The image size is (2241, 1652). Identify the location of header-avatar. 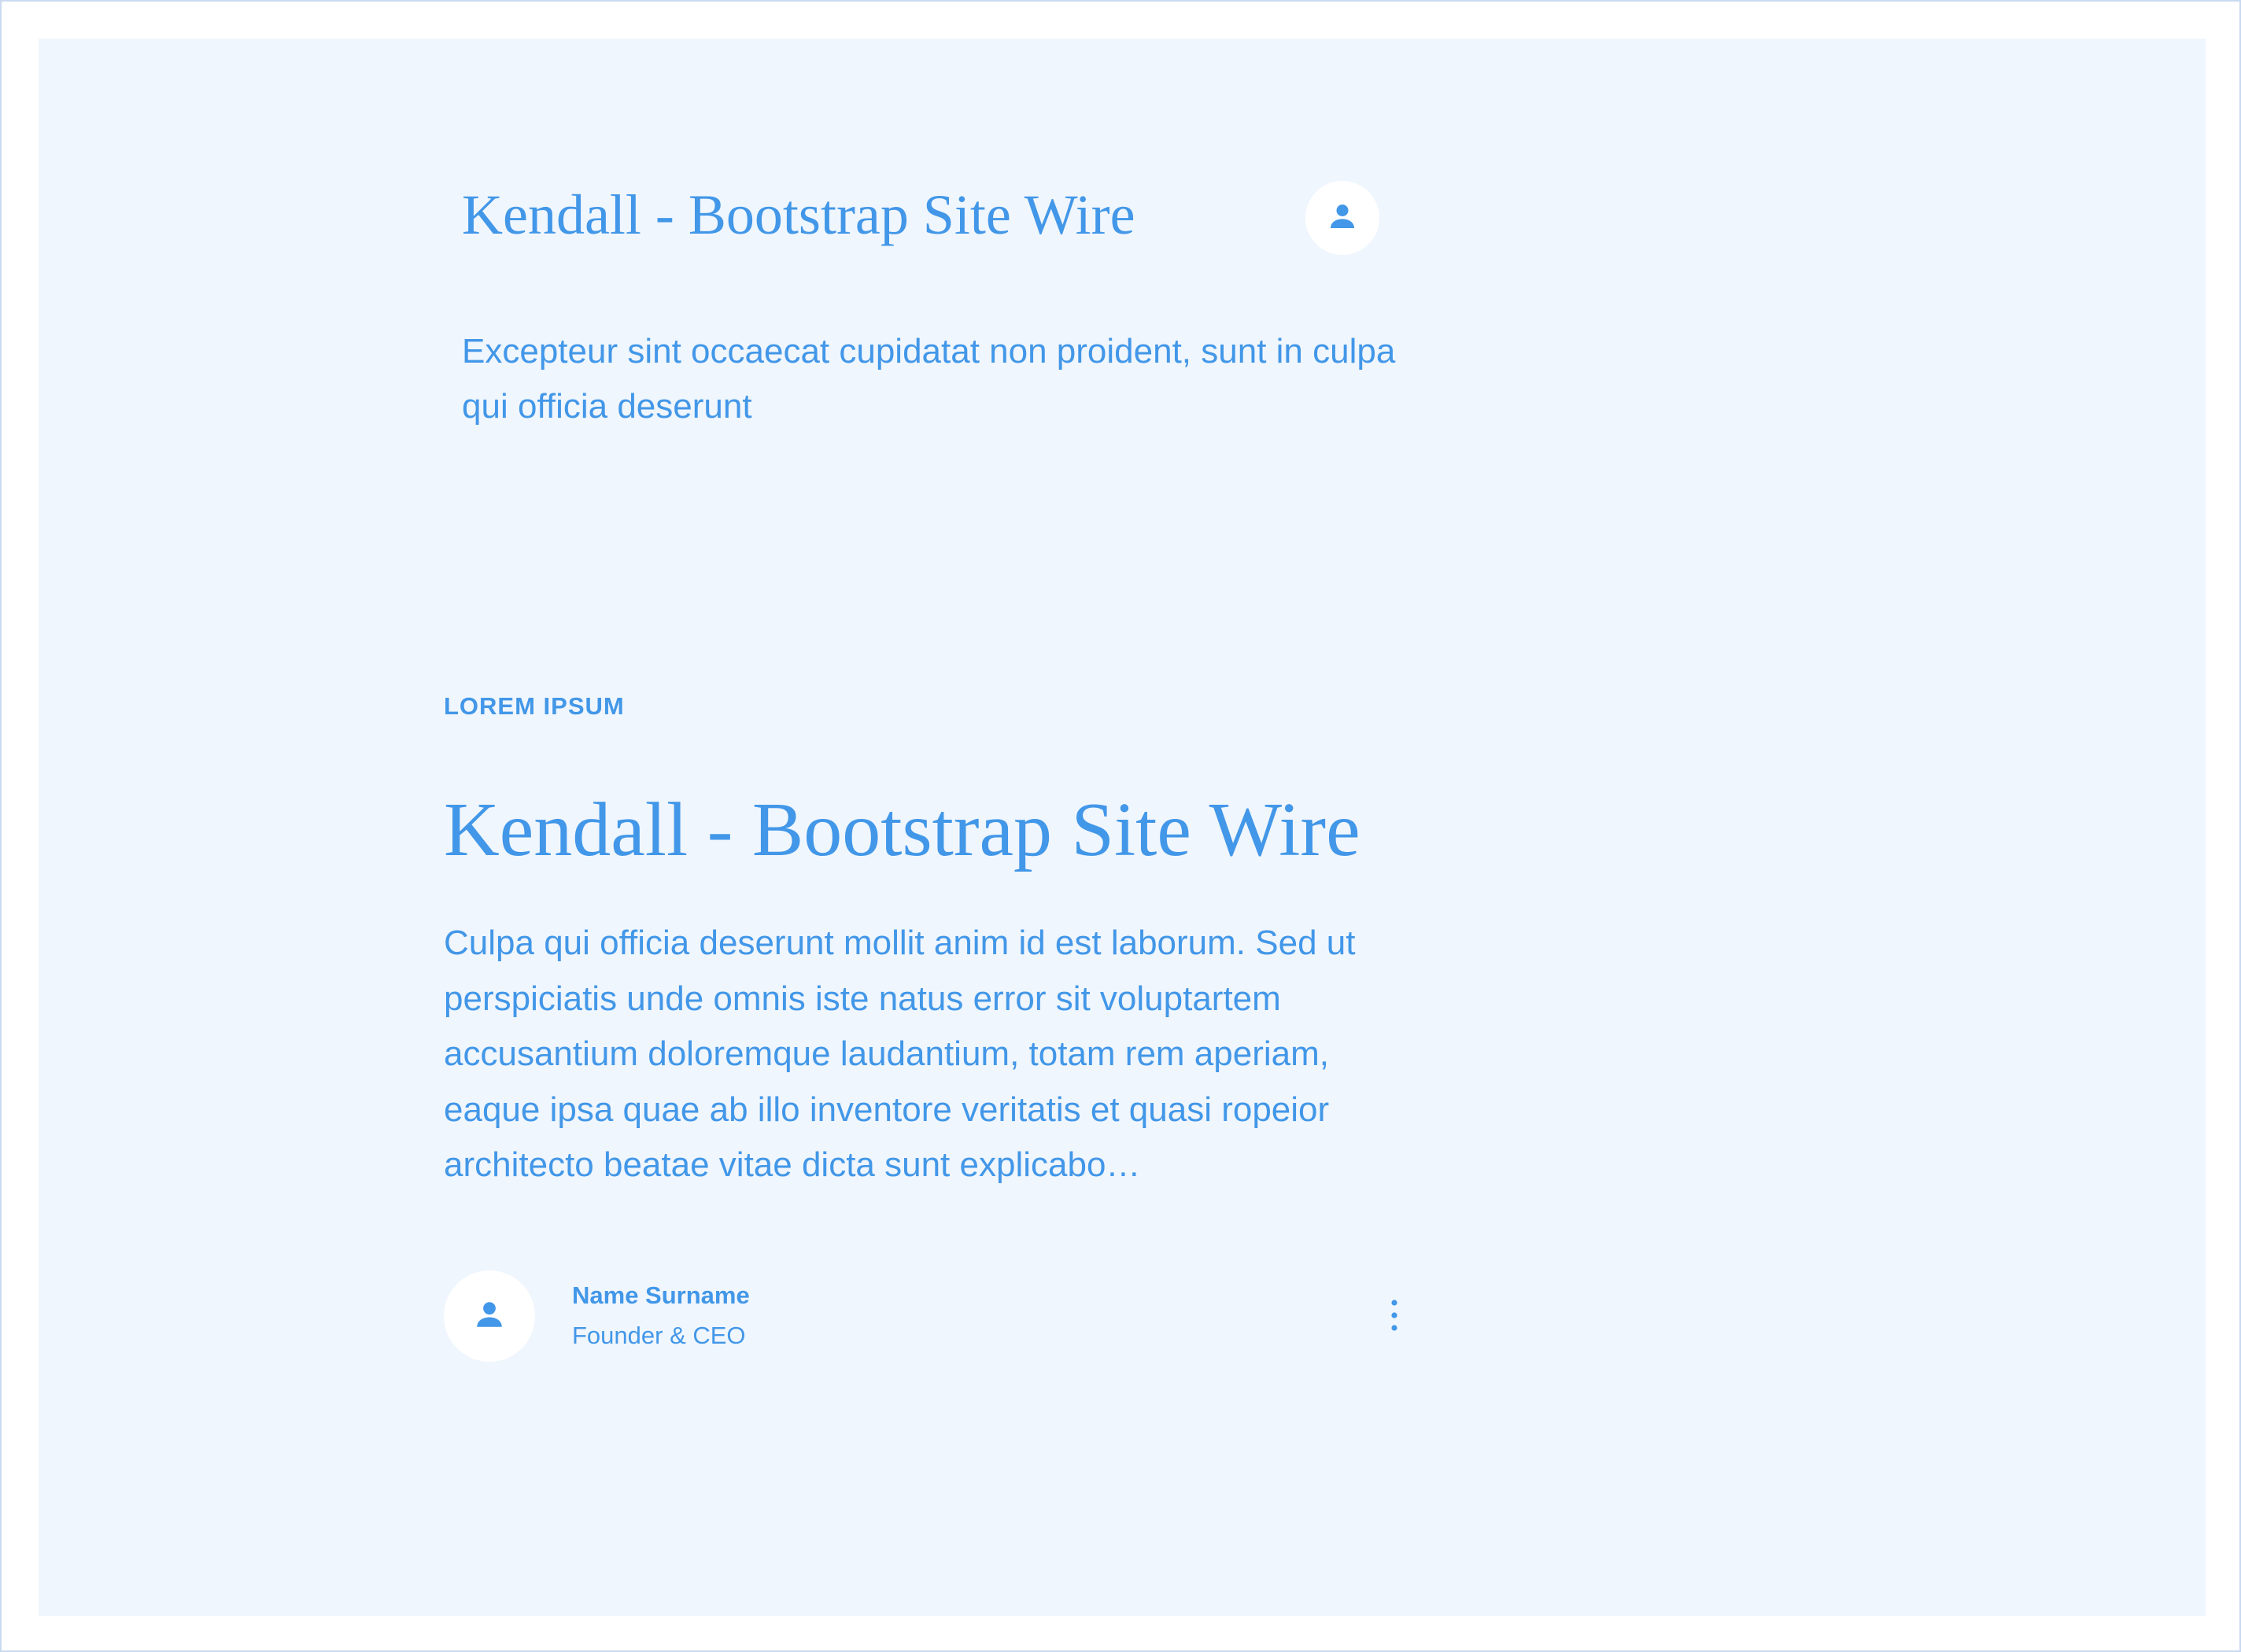
(1342, 218).